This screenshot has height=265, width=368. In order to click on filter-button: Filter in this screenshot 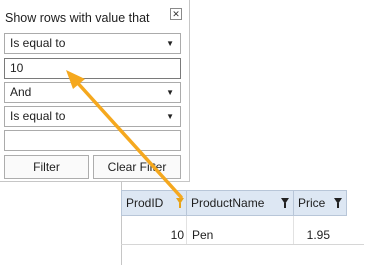, I will do `click(46, 167)`.